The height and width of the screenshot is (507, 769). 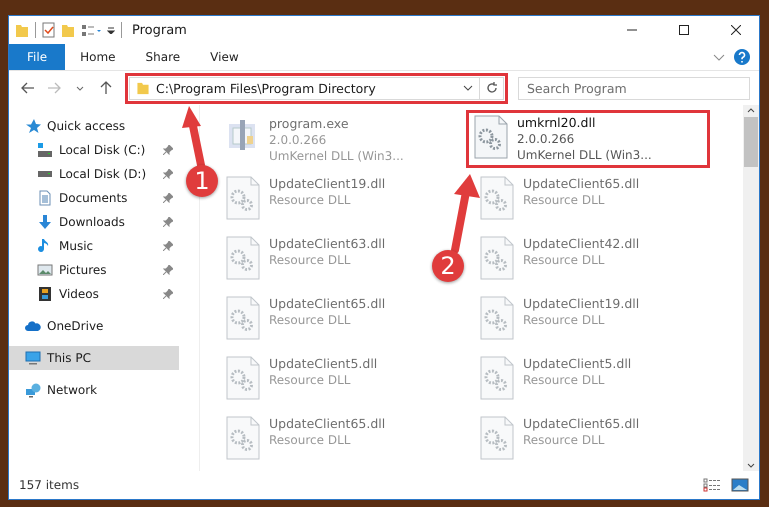 What do you see at coordinates (94, 358) in the screenshot?
I see `sidebar-item: This PC` at bounding box center [94, 358].